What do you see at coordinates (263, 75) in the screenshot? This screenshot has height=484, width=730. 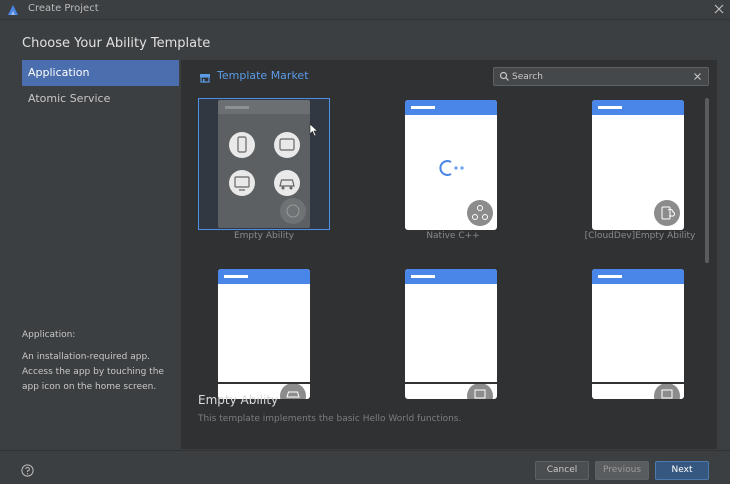 I see `template-market-link: Template Market` at bounding box center [263, 75].